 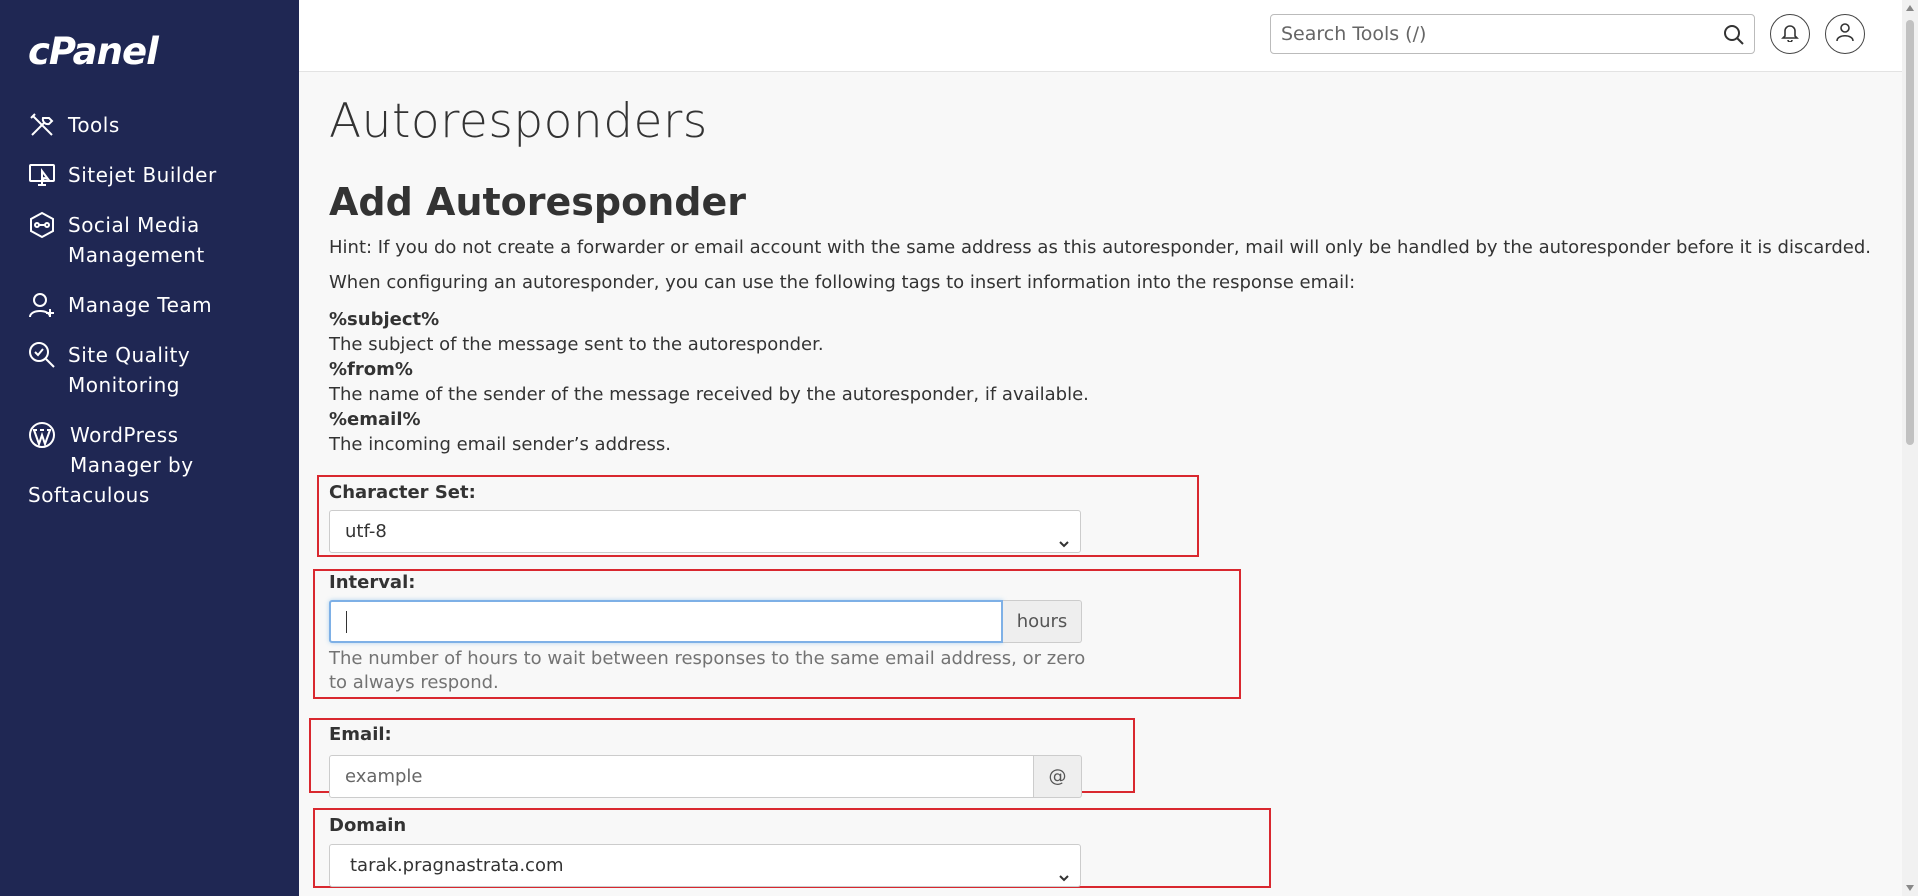 What do you see at coordinates (1042, 621) in the screenshot?
I see `hours-addon: hours` at bounding box center [1042, 621].